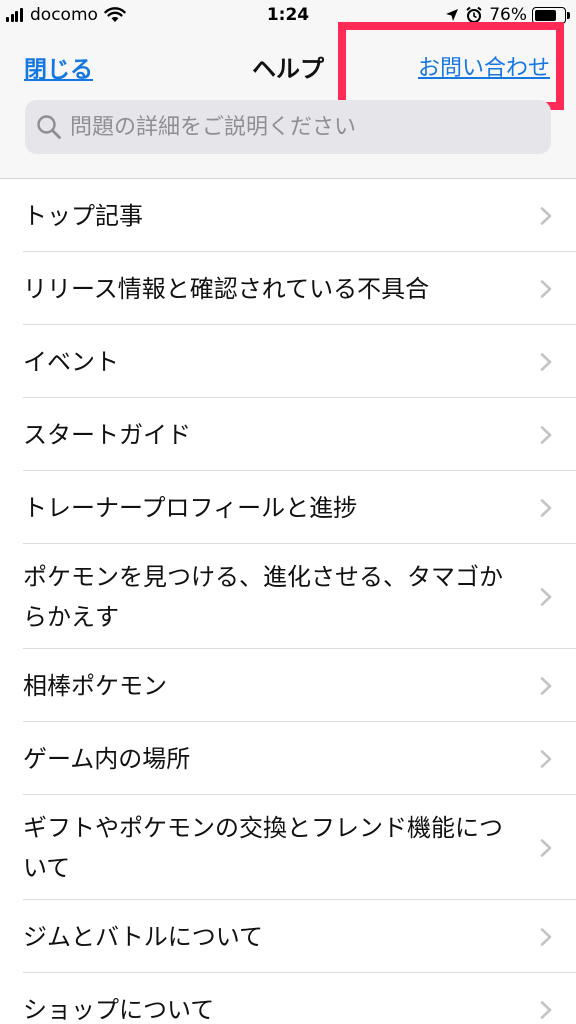  I want to click on list-item-label: リリース情報と確認されている不具合, so click(226, 288).